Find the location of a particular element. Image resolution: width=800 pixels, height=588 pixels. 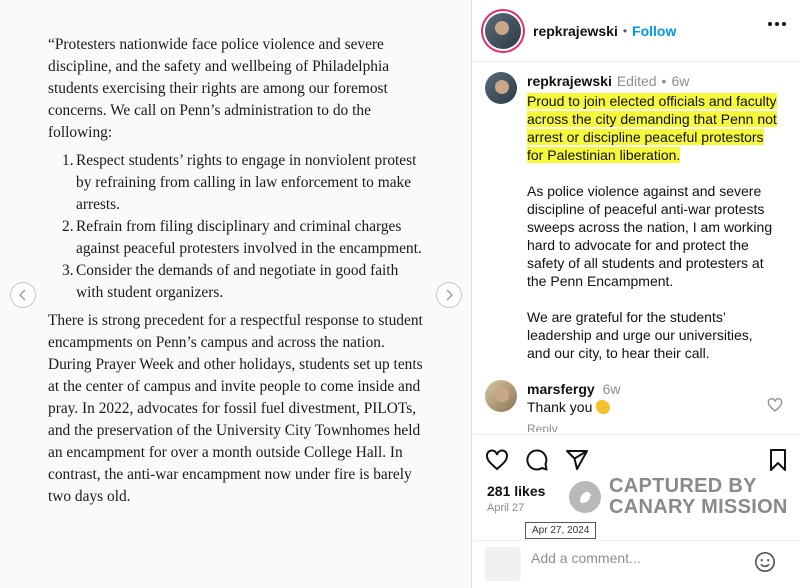

like-heart-icon is located at coordinates (497, 460).